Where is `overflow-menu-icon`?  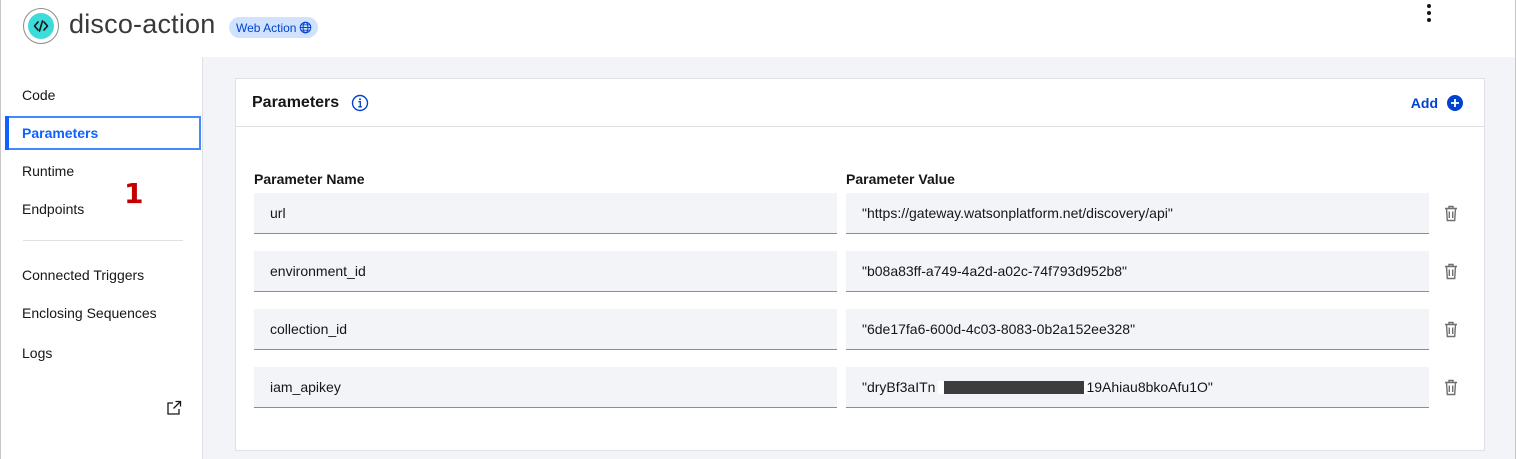
overflow-menu-icon is located at coordinates (1429, 13).